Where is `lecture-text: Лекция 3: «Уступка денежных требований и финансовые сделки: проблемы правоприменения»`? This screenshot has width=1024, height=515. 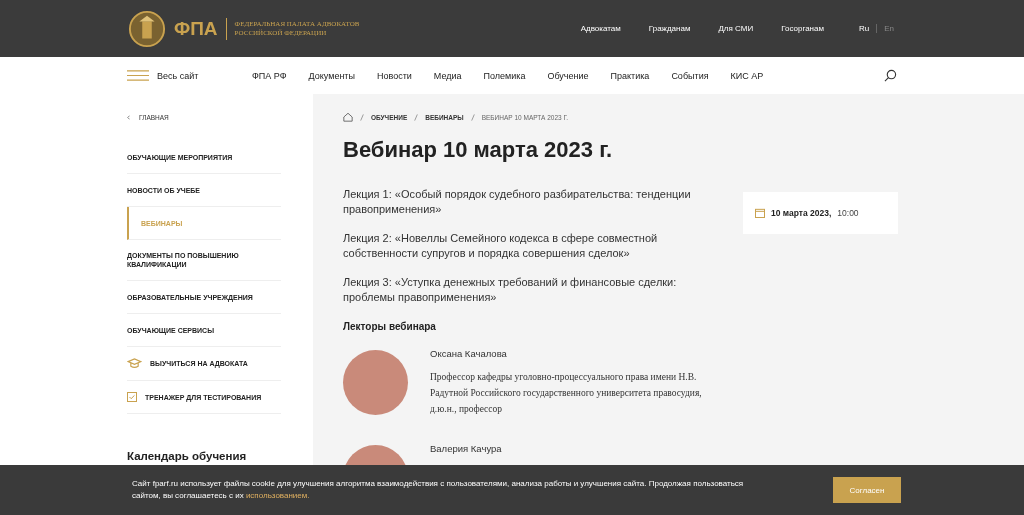
lecture-text: Лекция 3: «Уступка денежных требований и финансовые сделки: проблемы правоприменения» is located at coordinates (510, 290).